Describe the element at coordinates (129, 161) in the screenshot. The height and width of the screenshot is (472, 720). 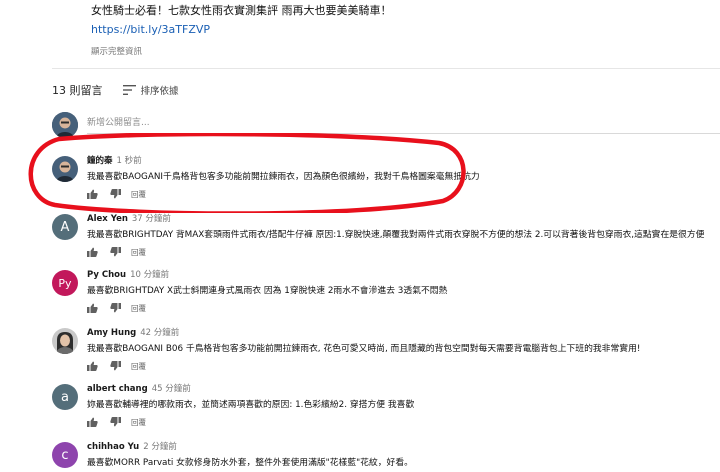
I see `comment-time: 1 秒前` at that location.